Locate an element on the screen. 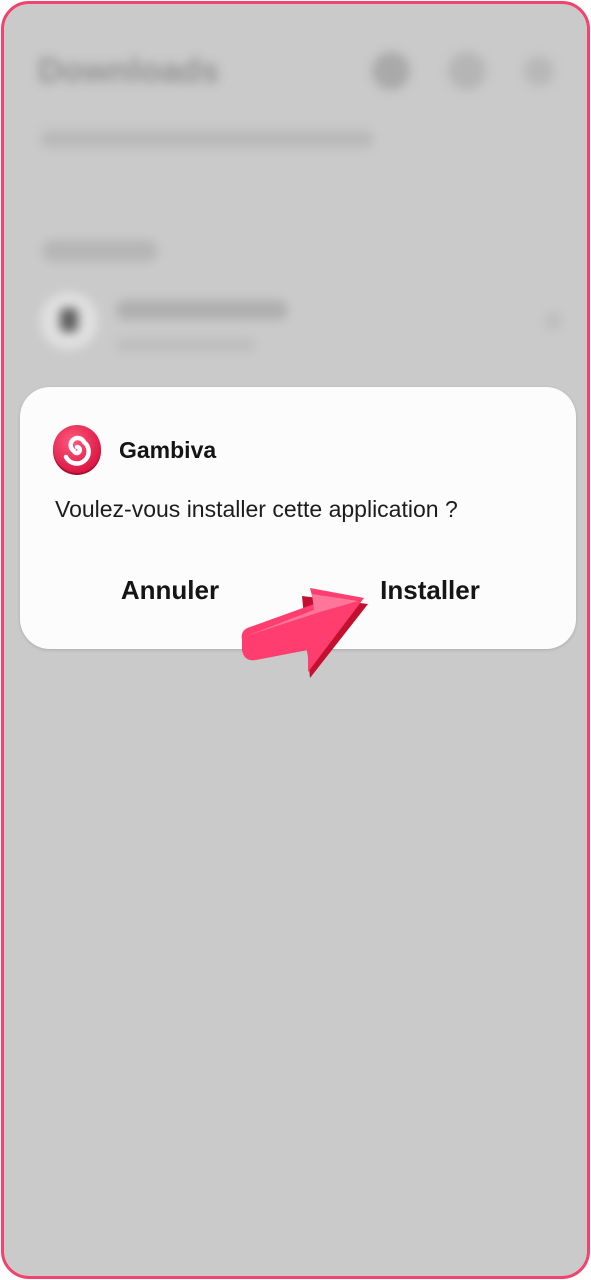 The image size is (591, 1280). background-subtitle is located at coordinates (207, 139).